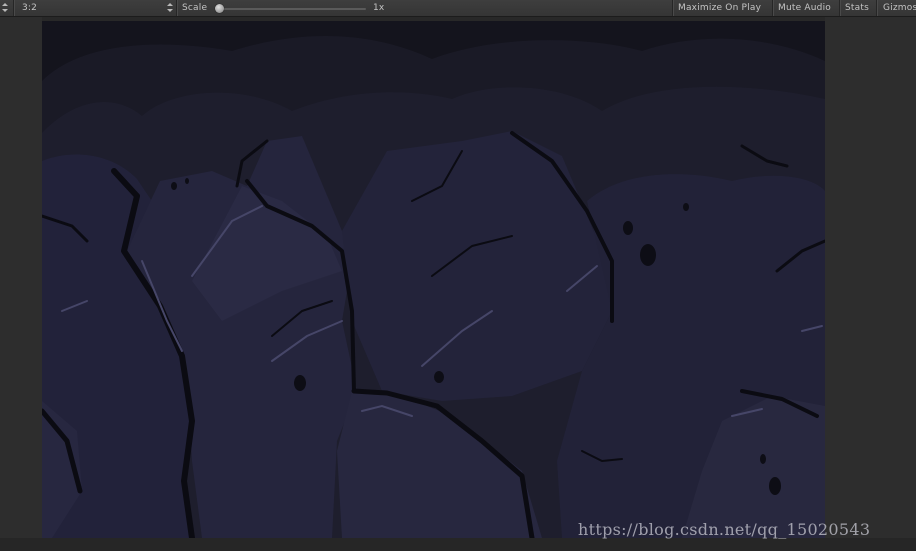  Describe the element at coordinates (724, 529) in the screenshot. I see `watermark-text: https://blog.csdn.net/qq_15020543` at that location.